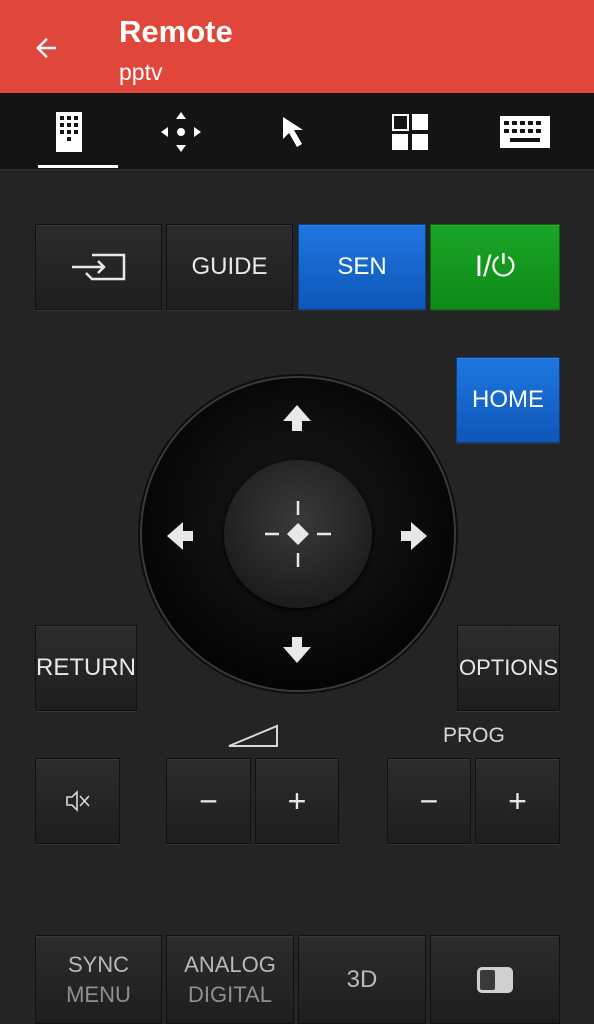  I want to click on down-button, so click(297, 650).